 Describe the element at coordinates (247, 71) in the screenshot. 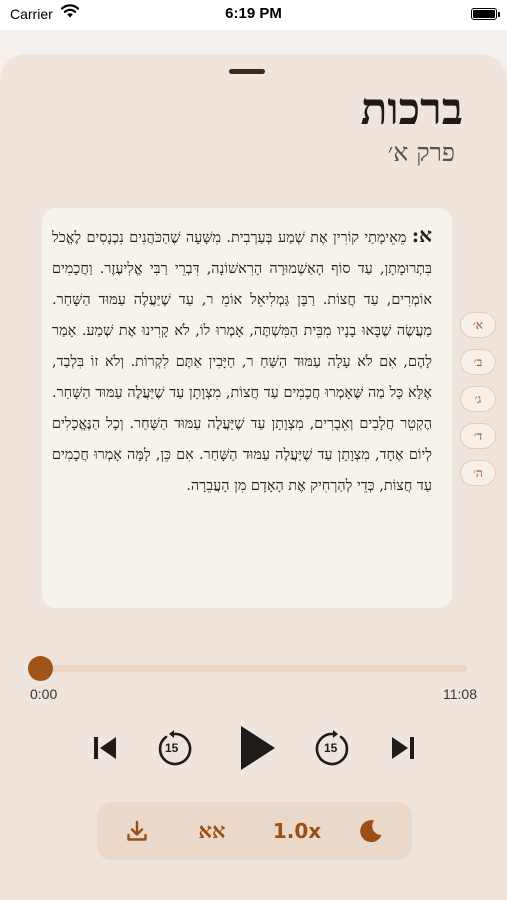

I see `sheet-grabber` at that location.